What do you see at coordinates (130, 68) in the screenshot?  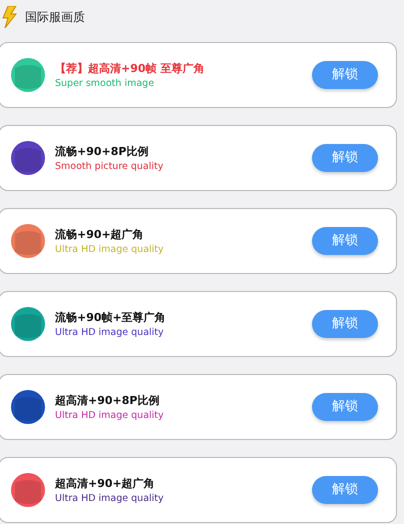 I see `option-title: 【荐】超高清+90帧 至尊广角` at bounding box center [130, 68].